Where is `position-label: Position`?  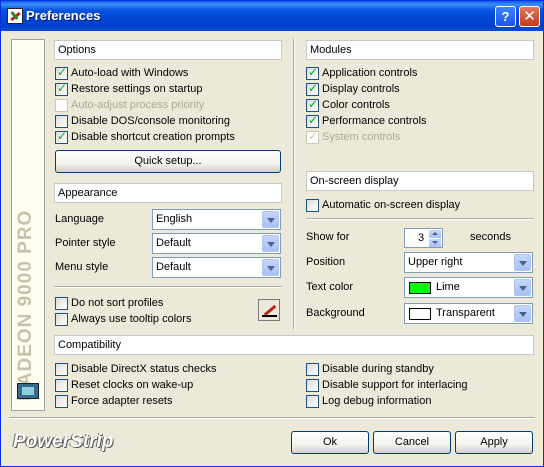
position-label: Position is located at coordinates (326, 262).